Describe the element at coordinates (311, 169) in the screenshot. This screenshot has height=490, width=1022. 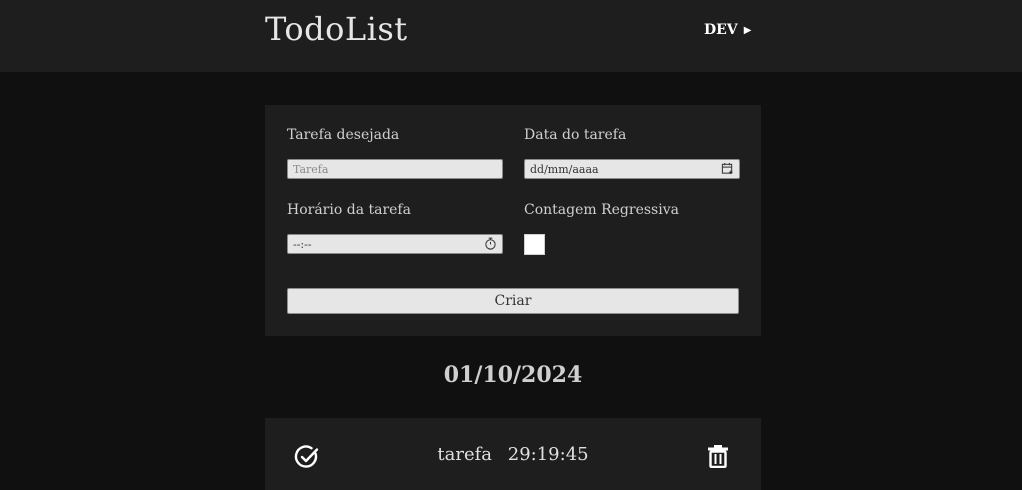
I see `task-name-placeholder: Tarefa` at that location.